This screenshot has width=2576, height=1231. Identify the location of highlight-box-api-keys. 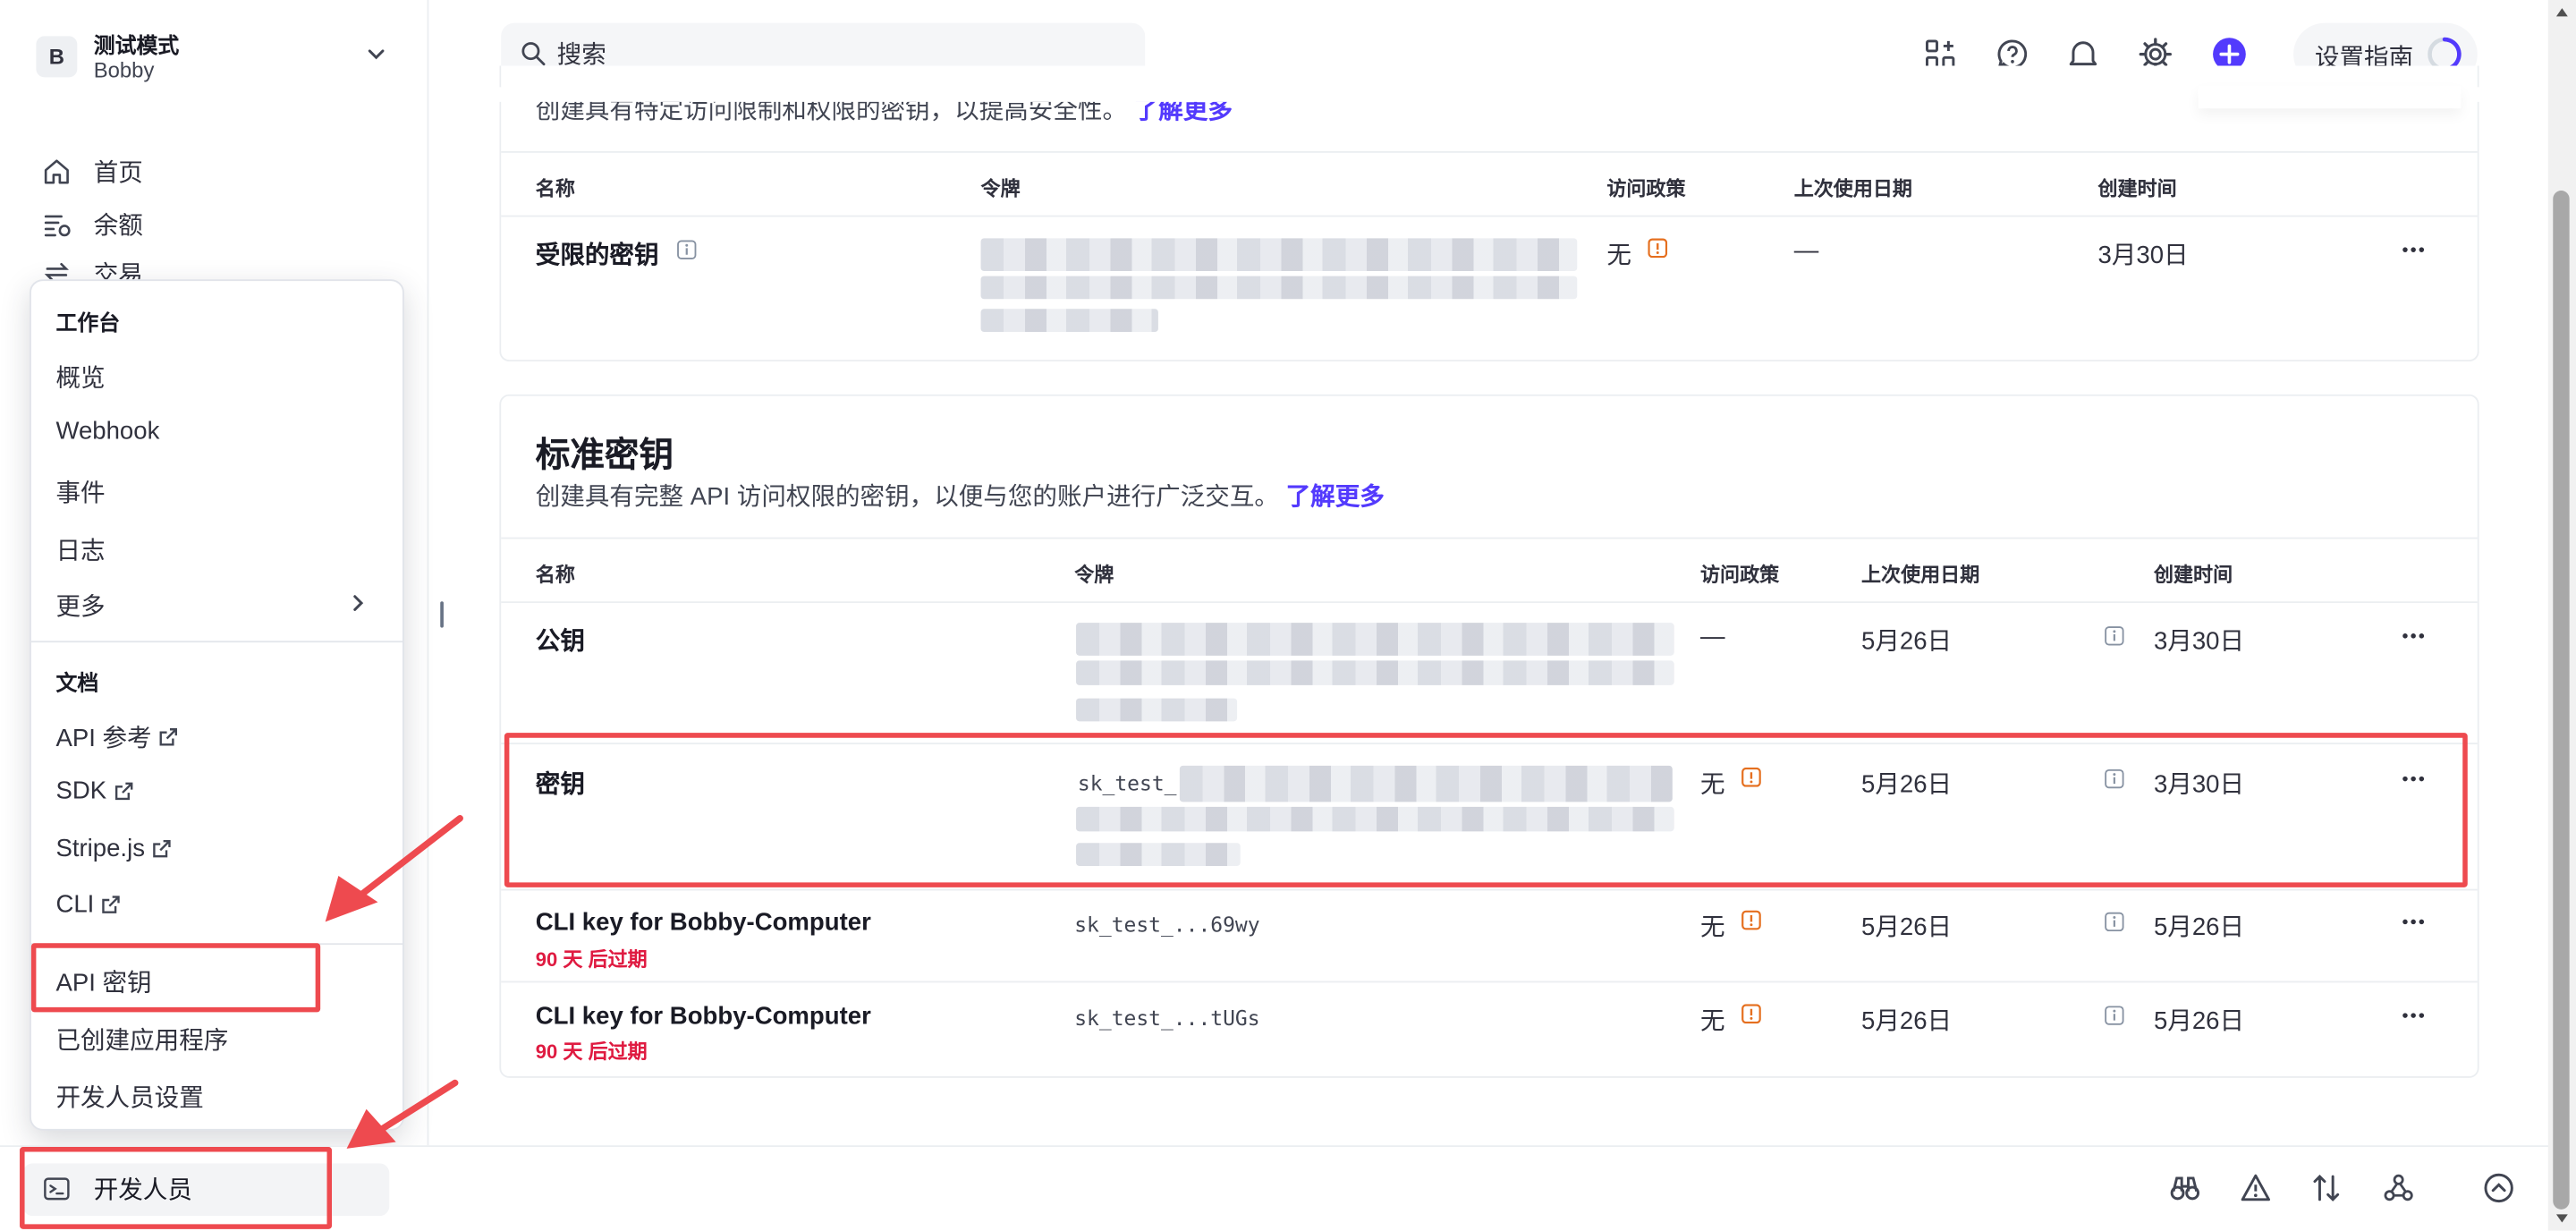
(175, 978).